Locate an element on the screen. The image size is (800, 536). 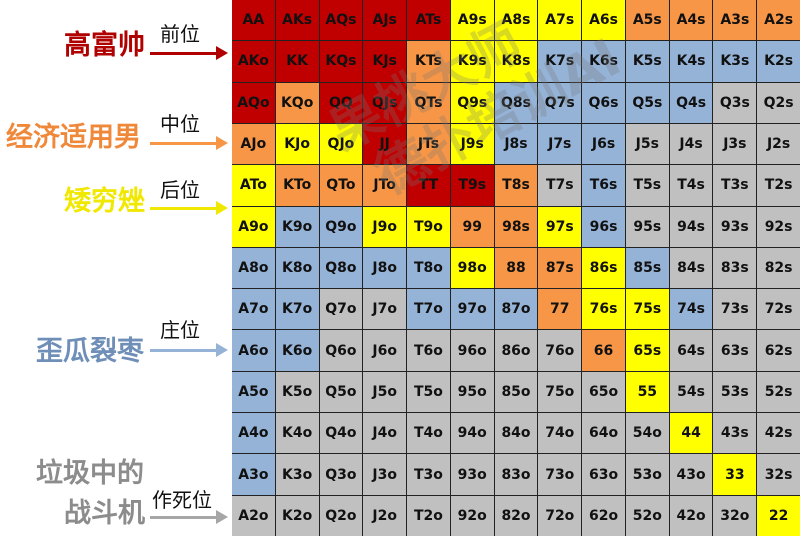
hand-cell: K7s is located at coordinates (560, 61).